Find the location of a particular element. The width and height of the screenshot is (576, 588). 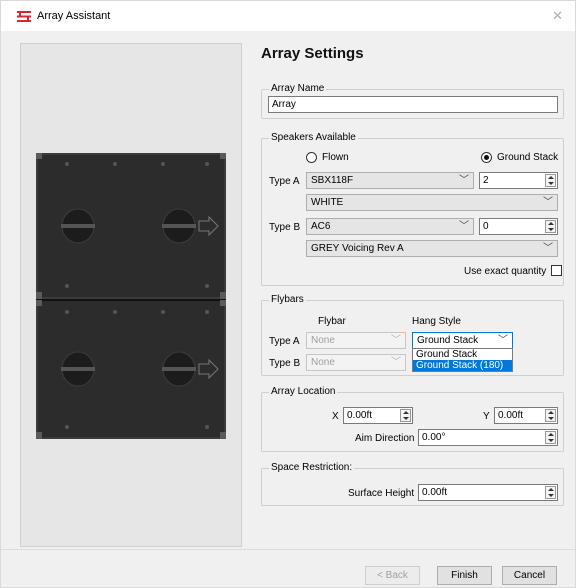

speaker-cabinet-bottom is located at coordinates (131, 369).